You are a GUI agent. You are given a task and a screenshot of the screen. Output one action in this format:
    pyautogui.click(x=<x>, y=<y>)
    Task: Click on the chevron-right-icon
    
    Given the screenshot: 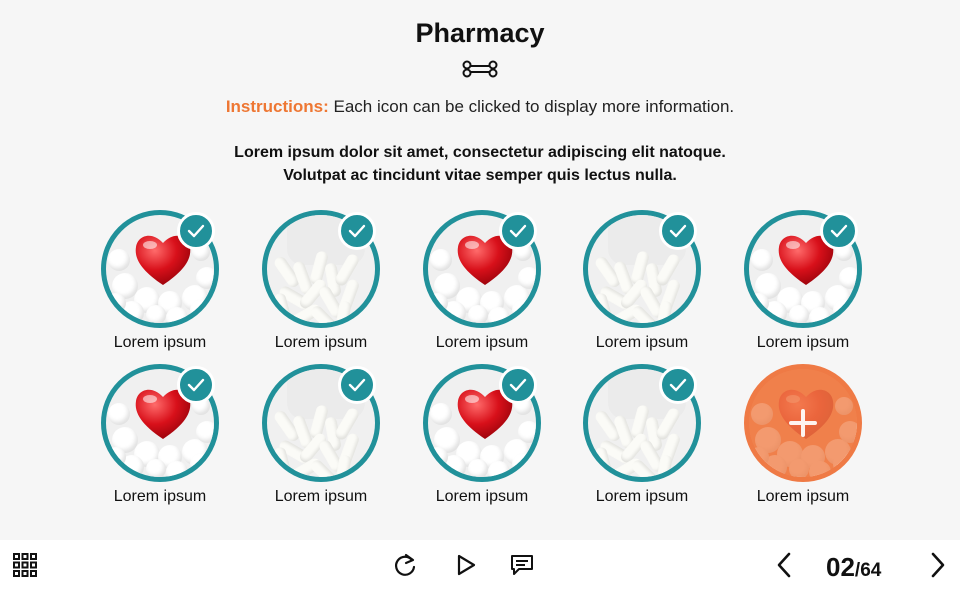 What is the action you would take?
    pyautogui.click(x=938, y=565)
    